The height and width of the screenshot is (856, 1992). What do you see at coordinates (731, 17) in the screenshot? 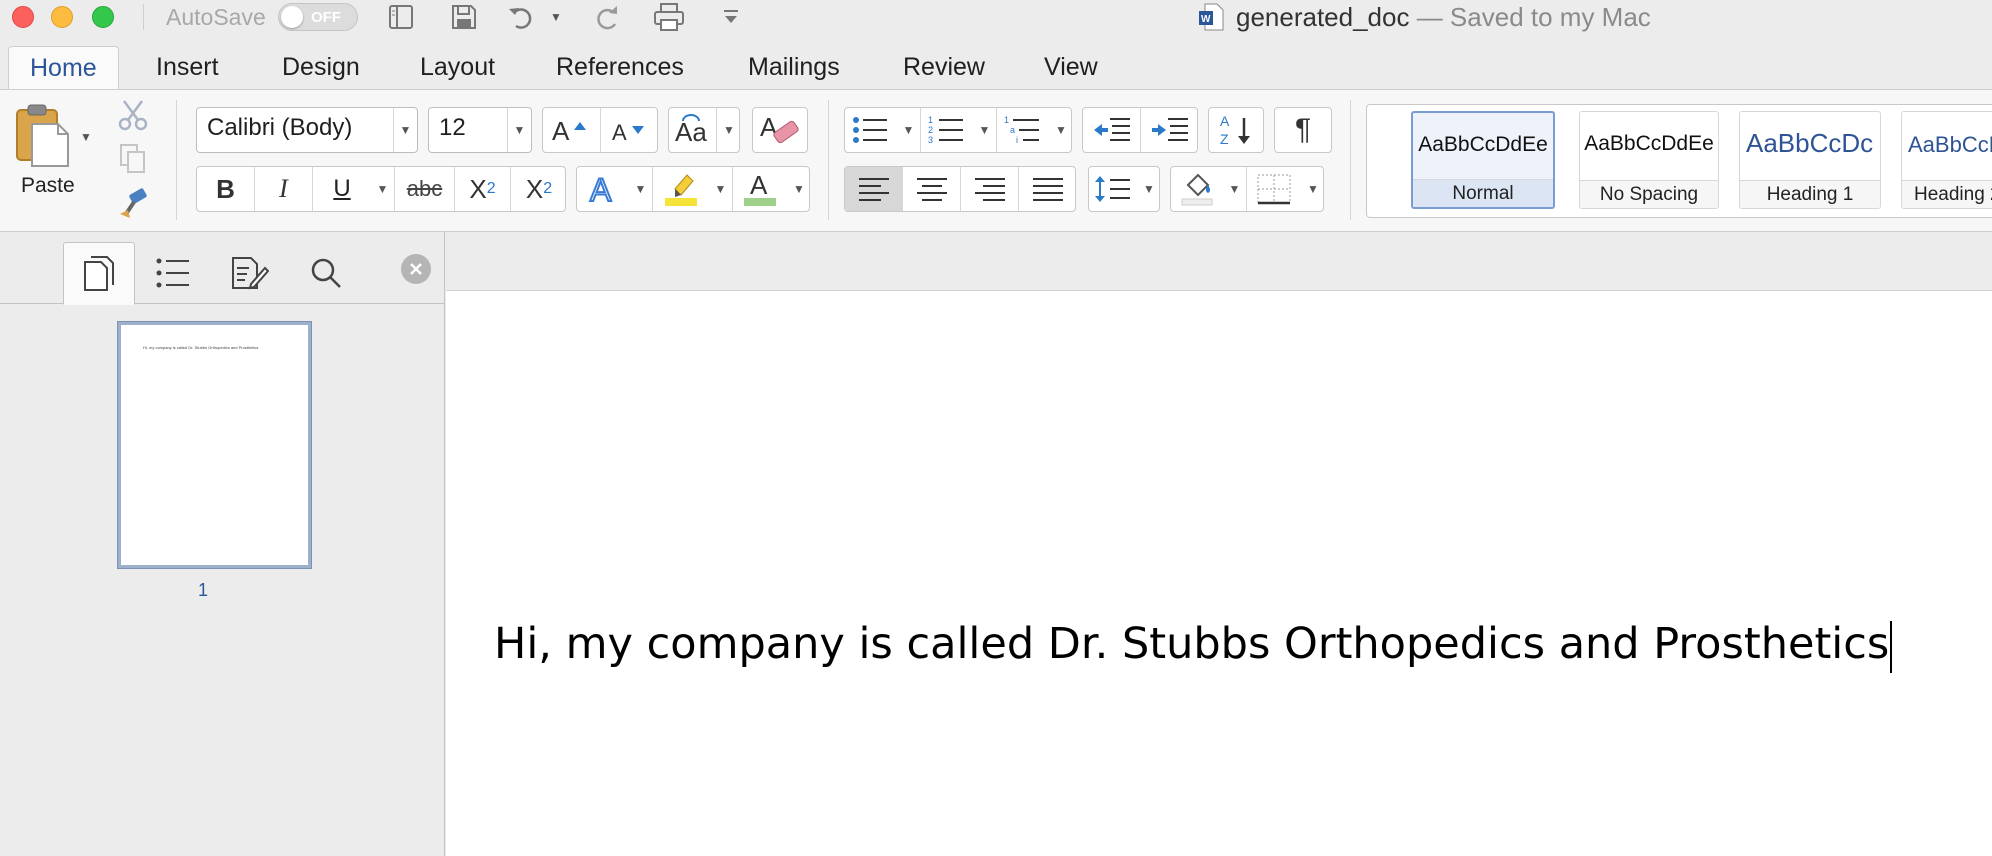
I see `customize-toolbar-icon` at bounding box center [731, 17].